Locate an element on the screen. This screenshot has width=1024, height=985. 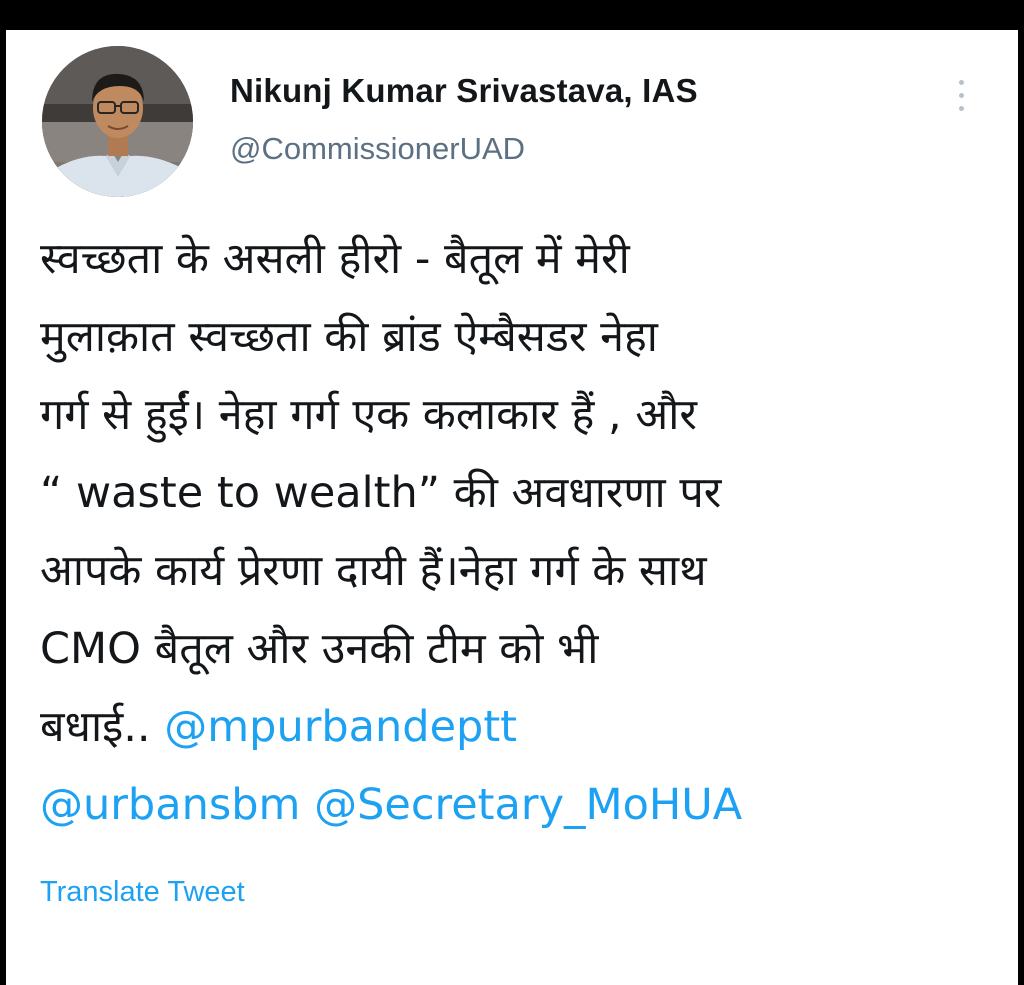
mention-link: @urbansbm is located at coordinates (170, 805).